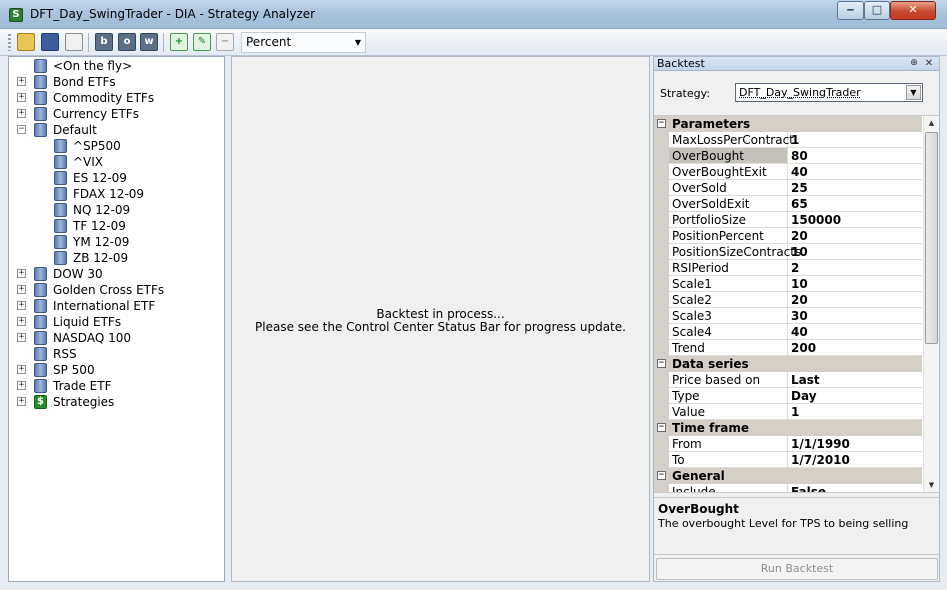 This screenshot has width=947, height=590. What do you see at coordinates (788, 476) in the screenshot?
I see `grid-category: − General` at bounding box center [788, 476].